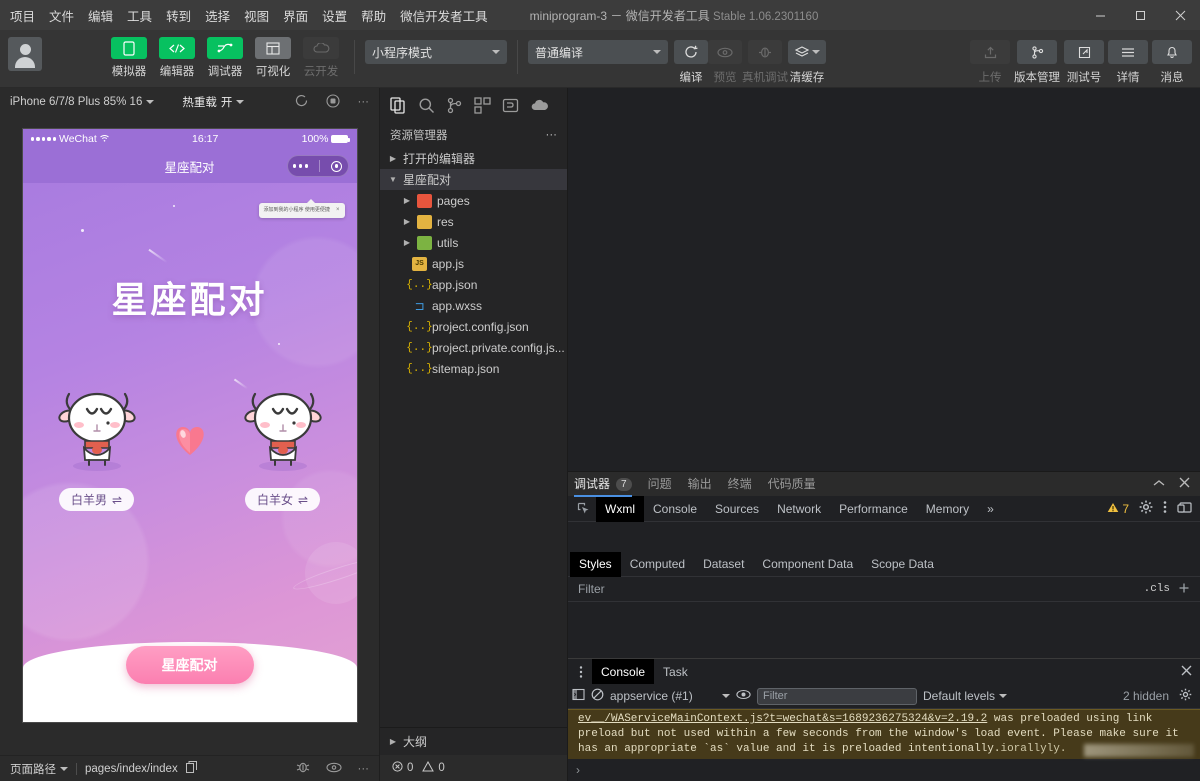 This screenshot has height=781, width=1200. I want to click on match-button: 星座配对, so click(189, 665).